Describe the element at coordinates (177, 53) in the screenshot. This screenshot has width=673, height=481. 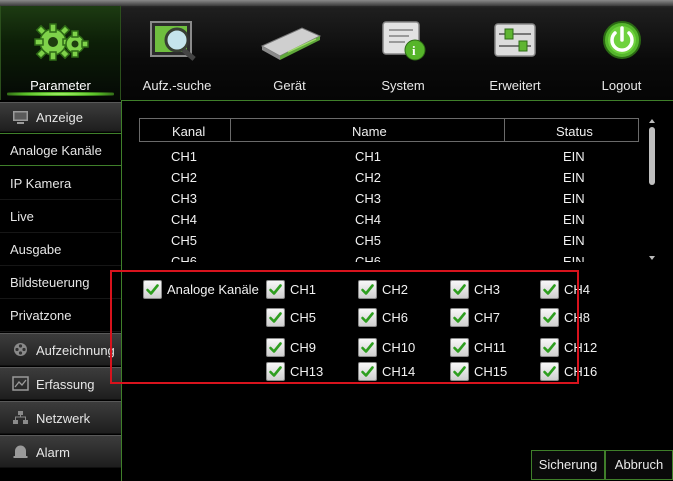
I see `tab-record-search: Aufz.-suche` at that location.